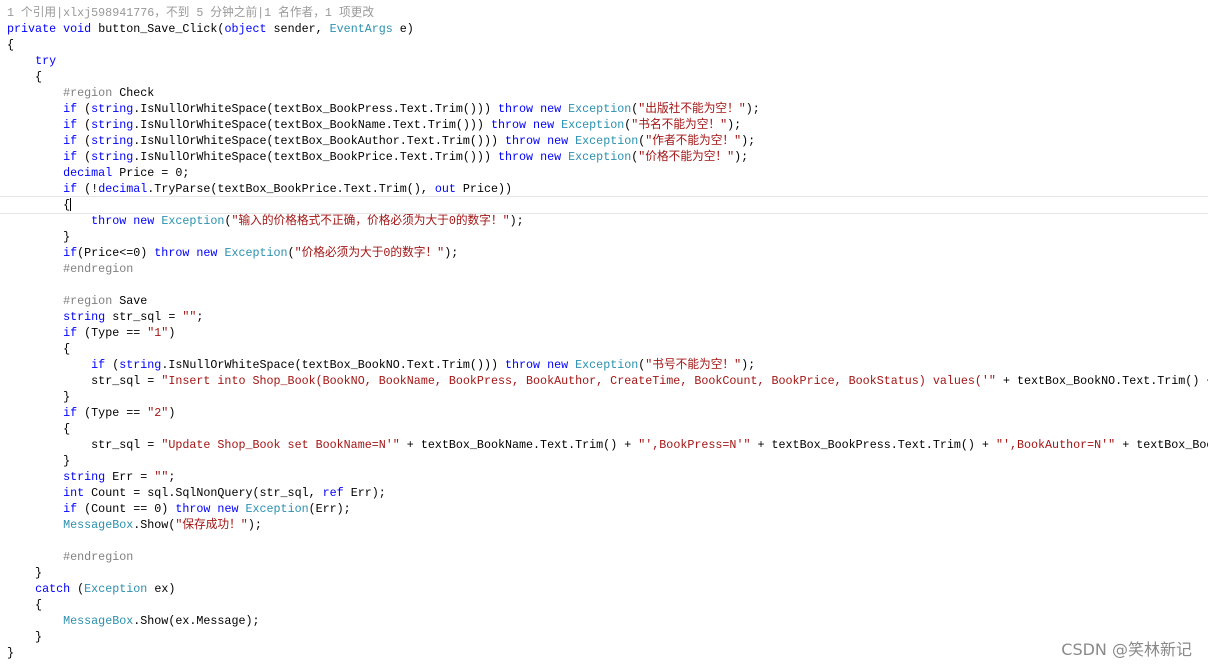 This screenshot has height=668, width=1208. Describe the element at coordinates (406, 29) in the screenshot. I see `code-token: e)` at that location.